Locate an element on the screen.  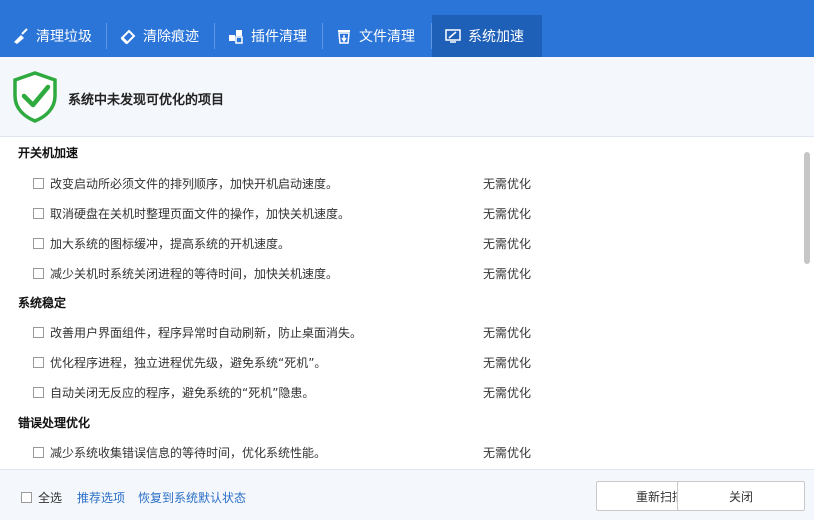
tab-clean-junk: 清理垃圾 is located at coordinates (53, 36).